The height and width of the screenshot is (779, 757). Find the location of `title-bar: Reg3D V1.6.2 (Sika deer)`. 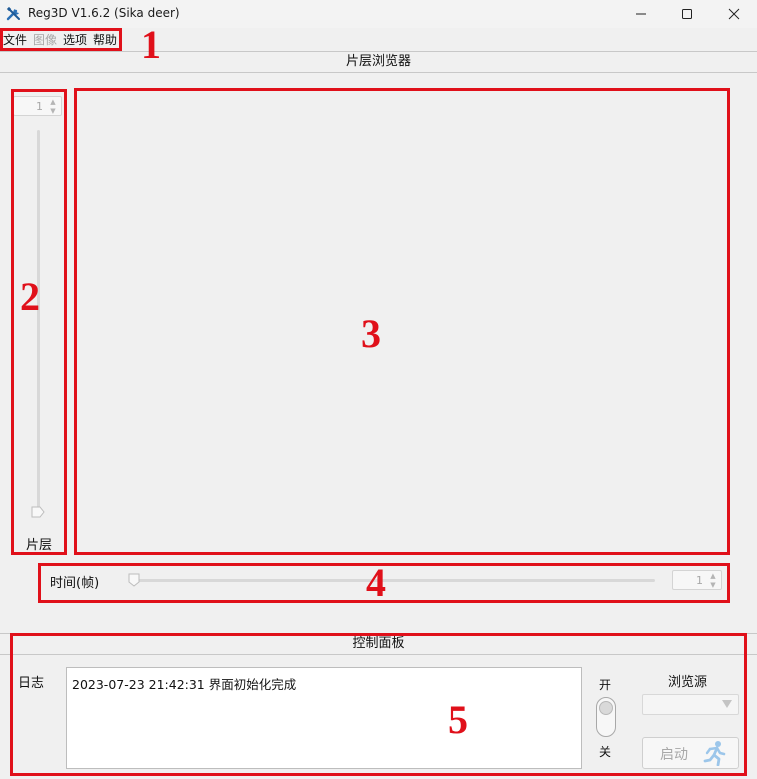

title-bar: Reg3D V1.6.2 (Sika deer) is located at coordinates (378, 14).